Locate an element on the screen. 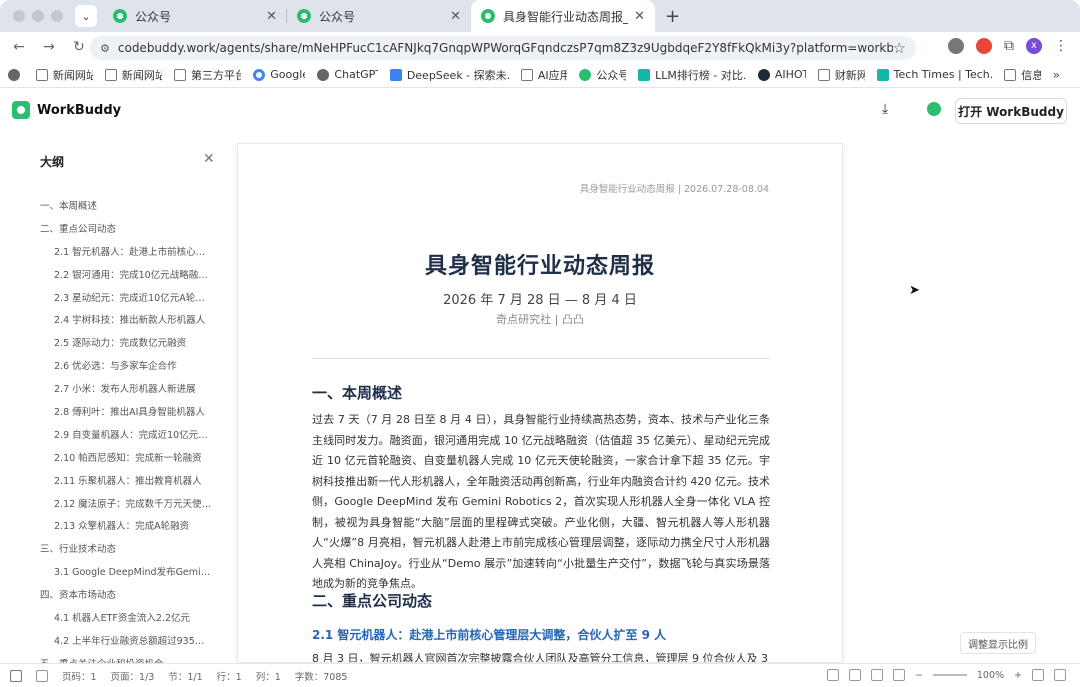 The height and width of the screenshot is (687, 1080). bookmark-item: AI应用 is located at coordinates (544, 75).